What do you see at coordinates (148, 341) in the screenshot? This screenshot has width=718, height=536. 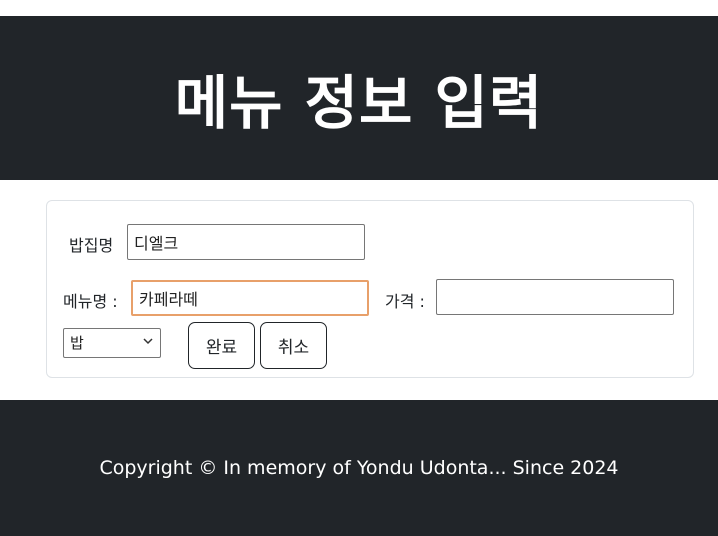 I see `chevron-down-icon` at bounding box center [148, 341].